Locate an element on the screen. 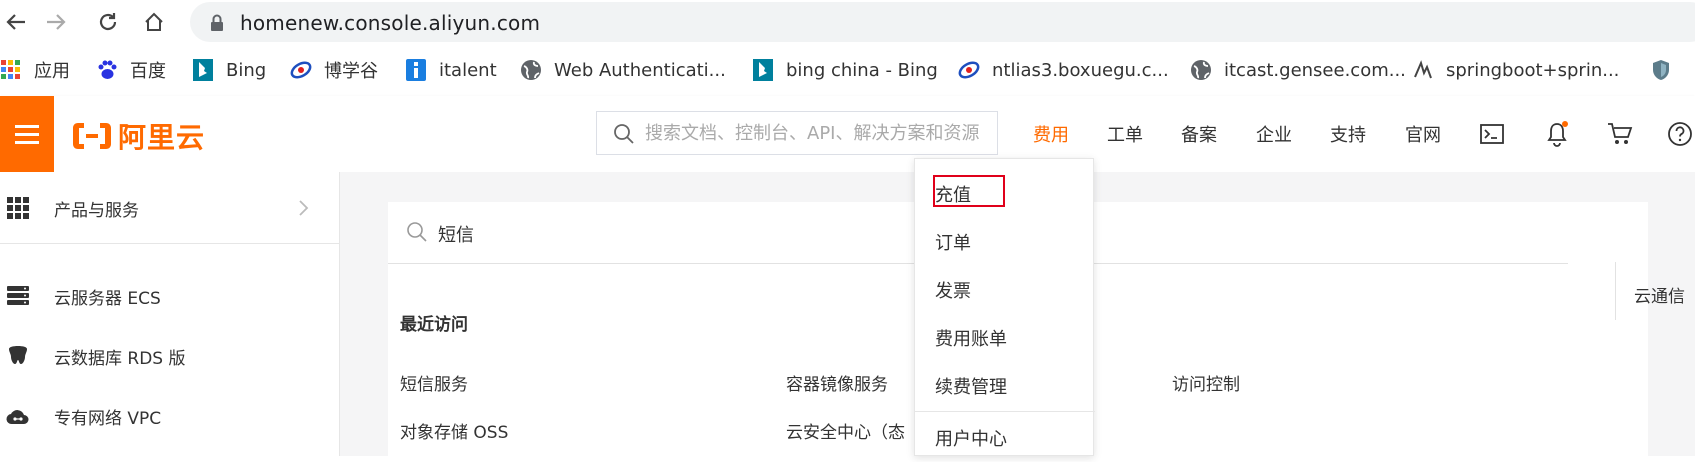 This screenshot has width=1695, height=462. sidebar-item-label: 云服务器 ECS is located at coordinates (107, 298).